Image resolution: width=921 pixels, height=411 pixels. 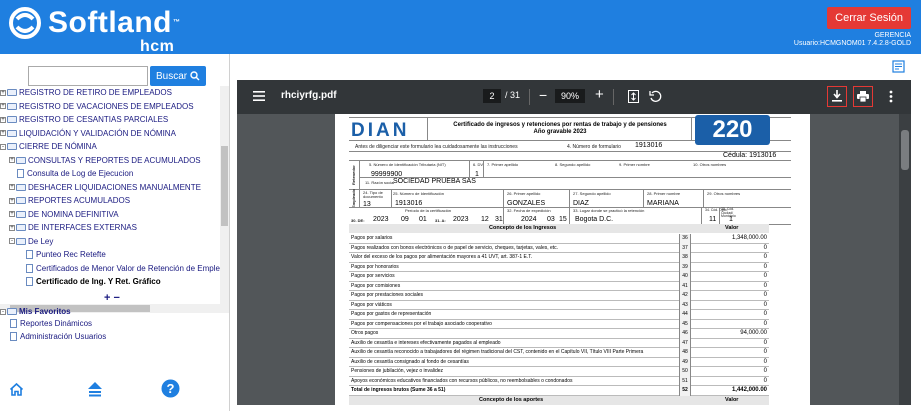 I want to click on tree-item: + LIQUIDACIÓN Y VALIDACIÓN DE NÓMINA, so click(x=88, y=133).